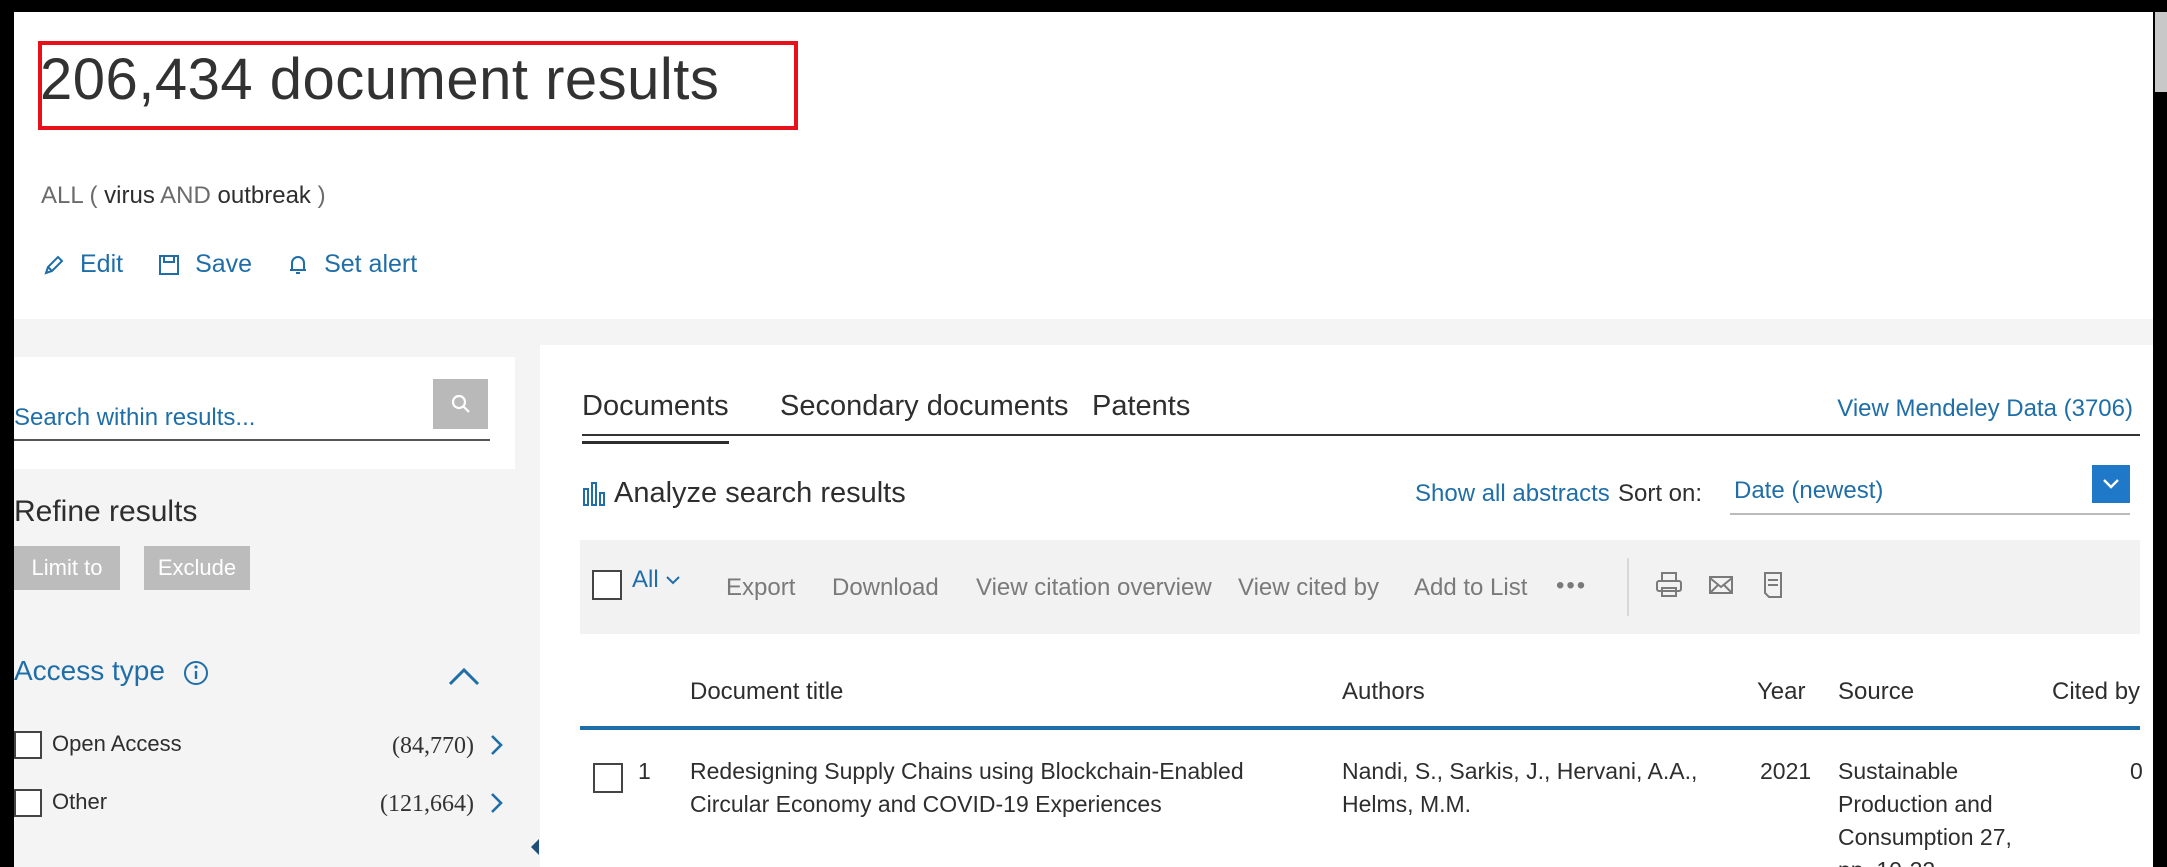  Describe the element at coordinates (1383, 692) in the screenshot. I see `column-authors: Authors` at that location.